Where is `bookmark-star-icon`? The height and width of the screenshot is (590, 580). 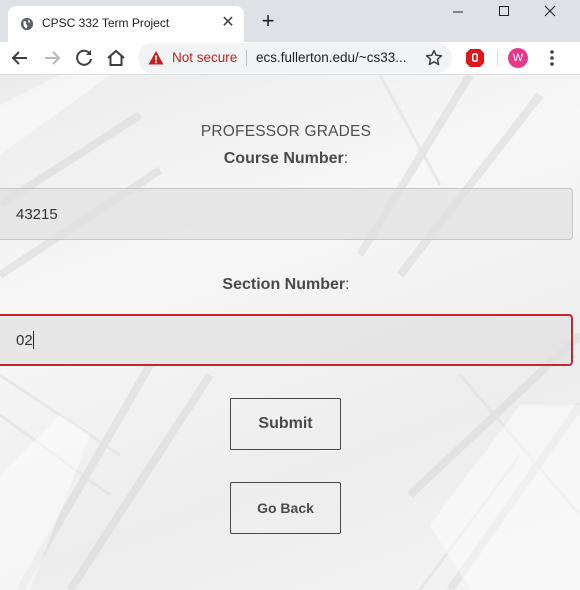
bookmark-star-icon is located at coordinates (434, 58).